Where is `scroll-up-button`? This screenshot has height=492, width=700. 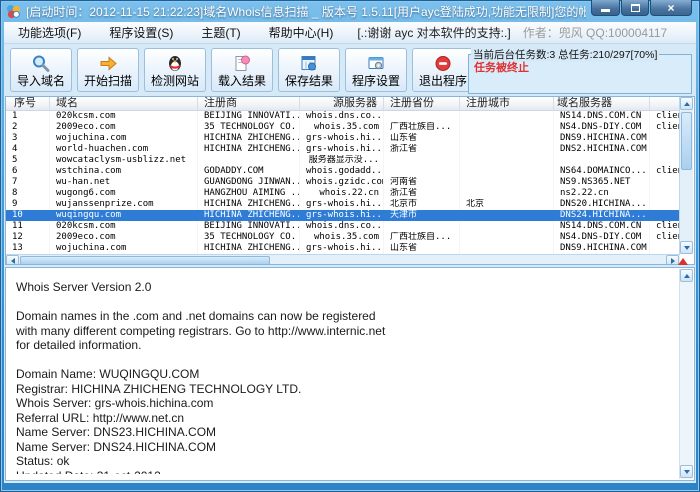 scroll-up-button is located at coordinates (686, 103).